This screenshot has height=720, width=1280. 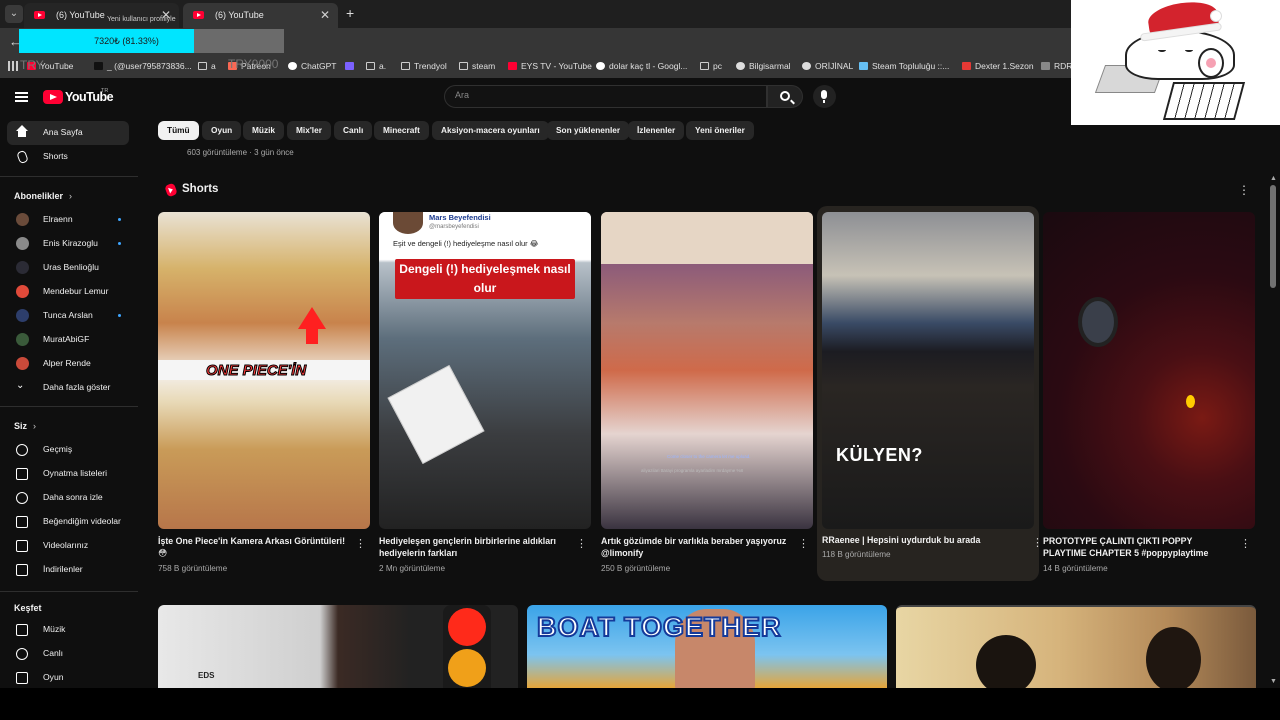 What do you see at coordinates (32, 65) in the screenshot?
I see `ghost-currency-label: TRY` at bounding box center [32, 65].